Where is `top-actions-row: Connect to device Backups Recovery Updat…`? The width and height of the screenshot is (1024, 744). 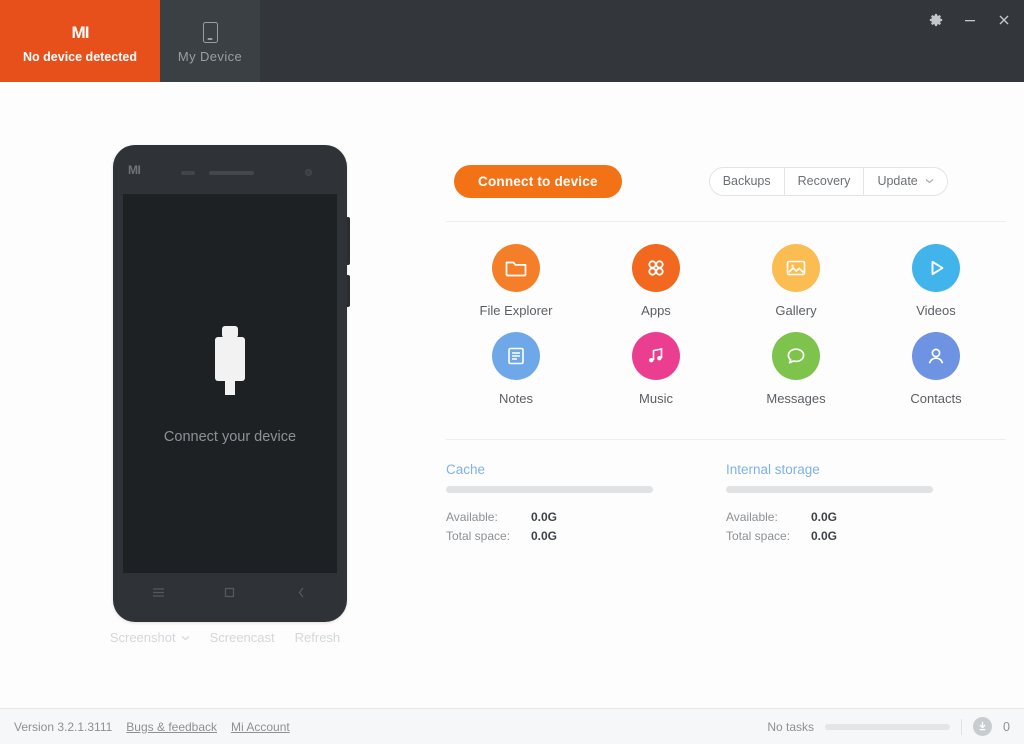 top-actions-row: Connect to device Backups Recovery Updat… is located at coordinates (739, 181).